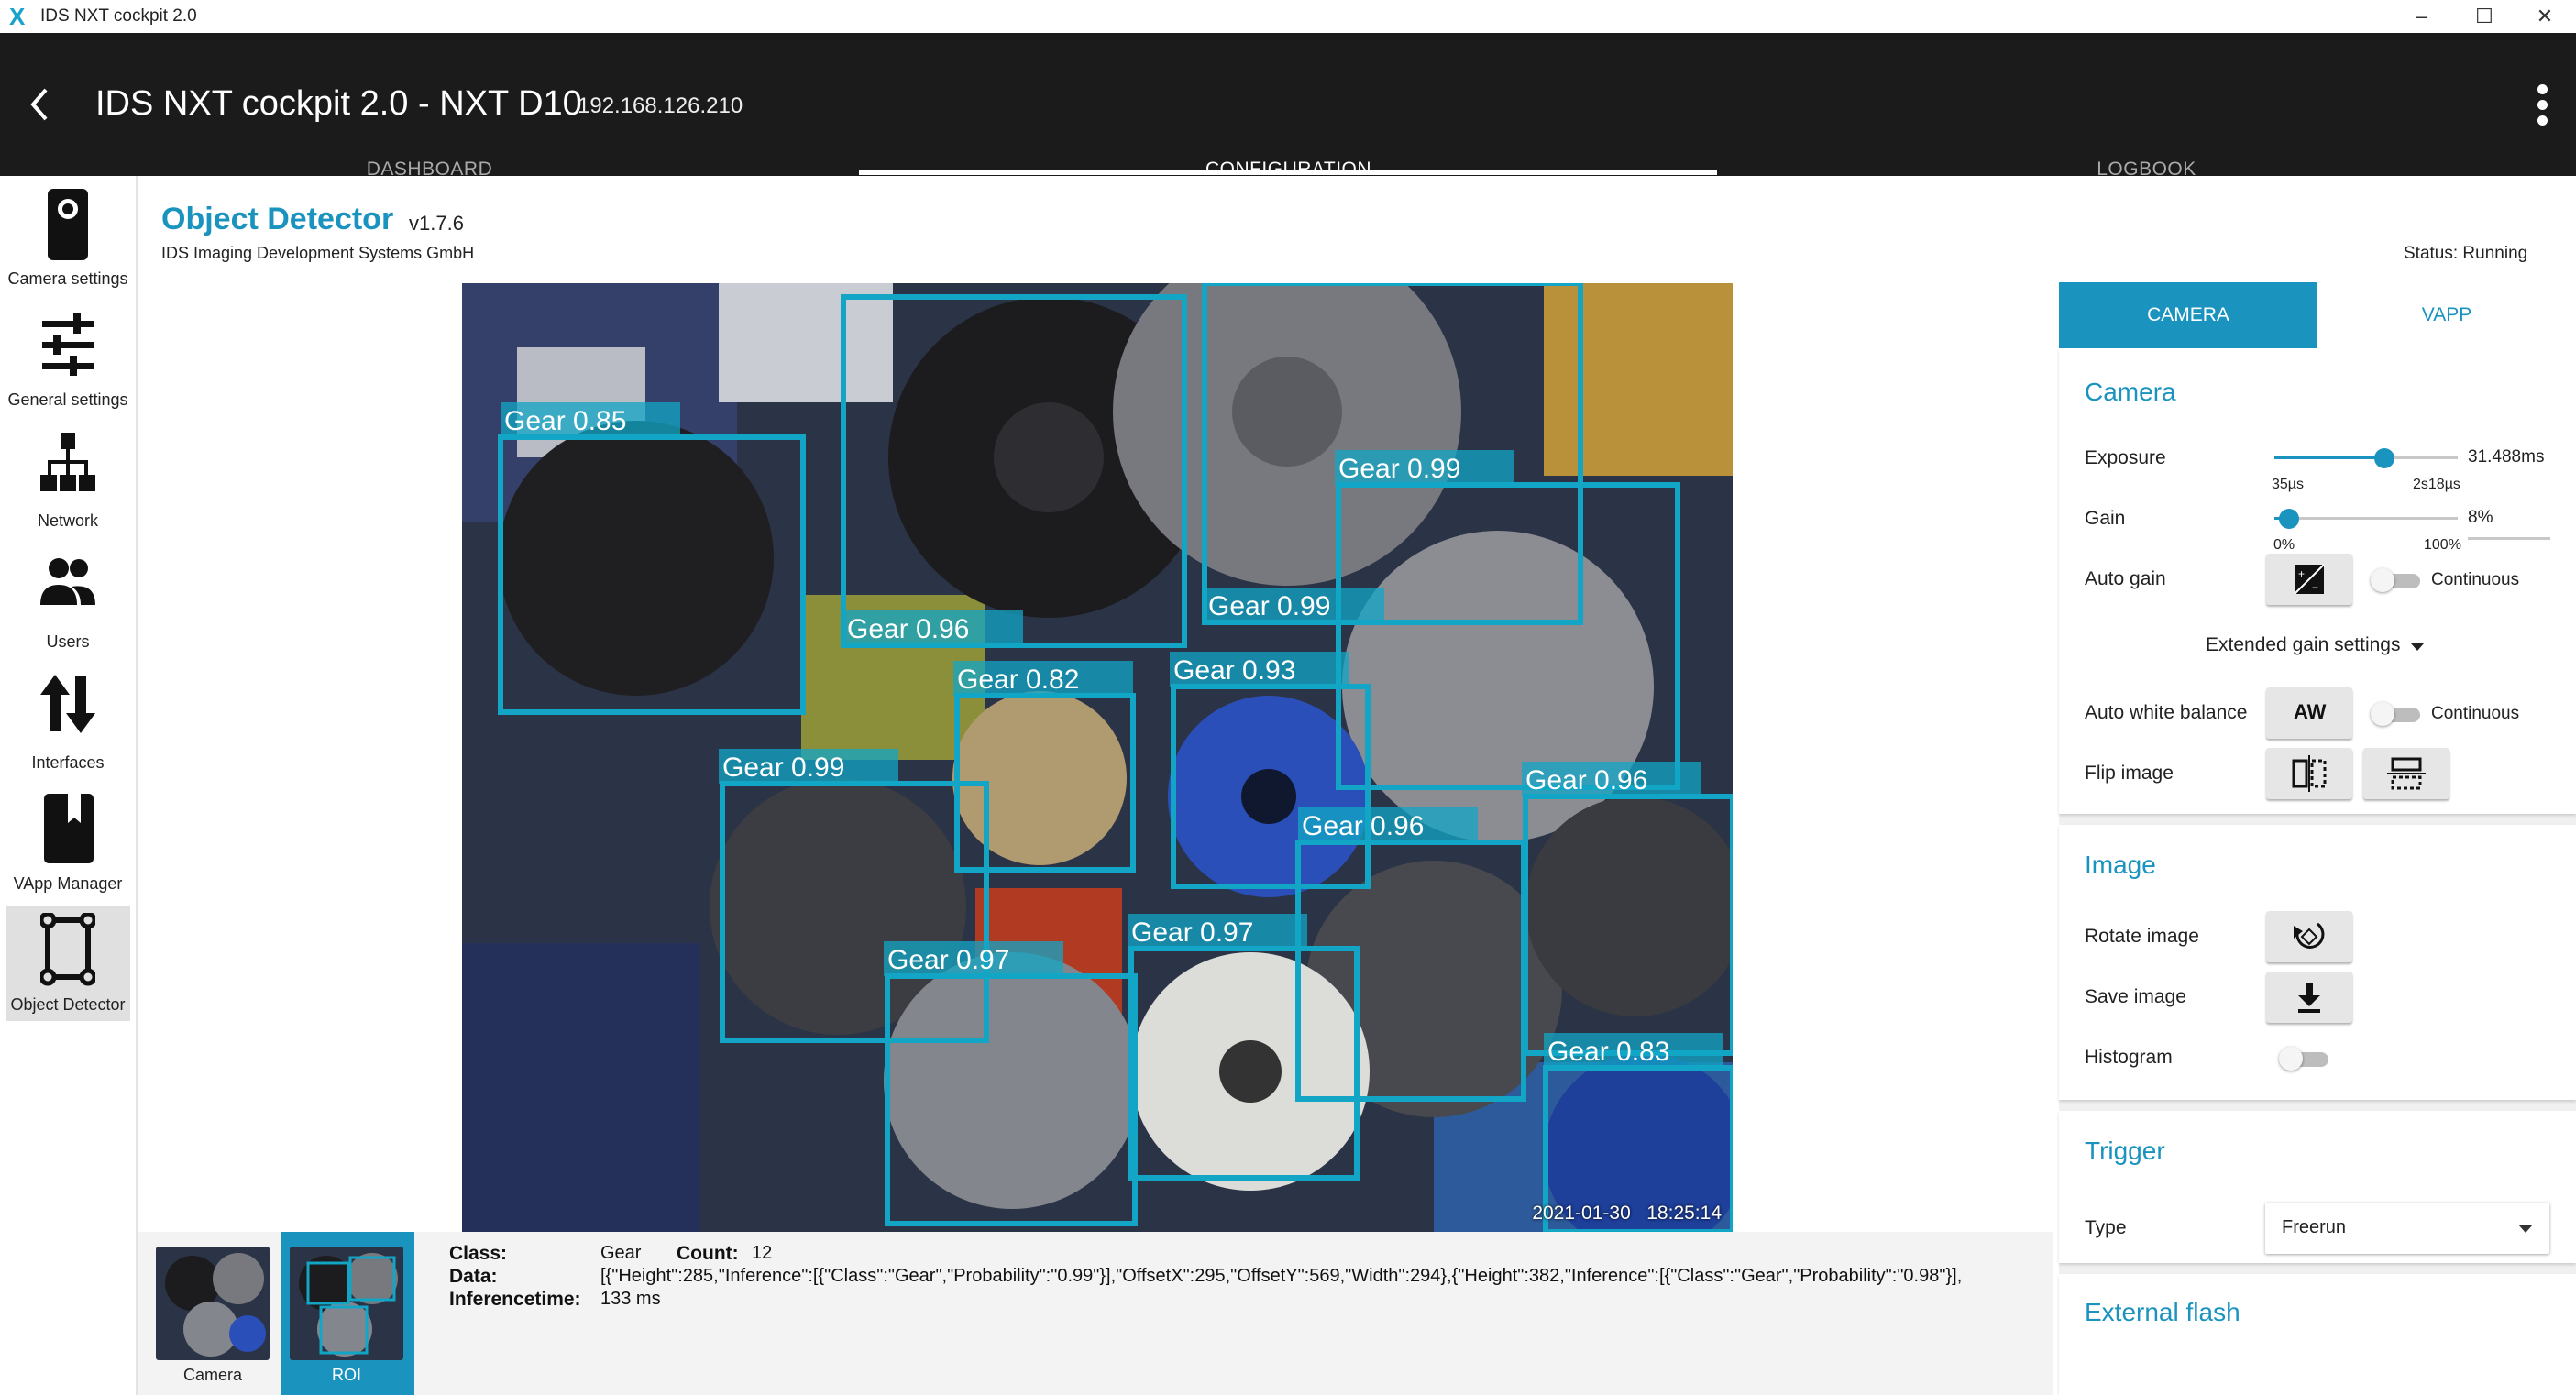  I want to click on auto-wb-toggle, so click(2396, 714).